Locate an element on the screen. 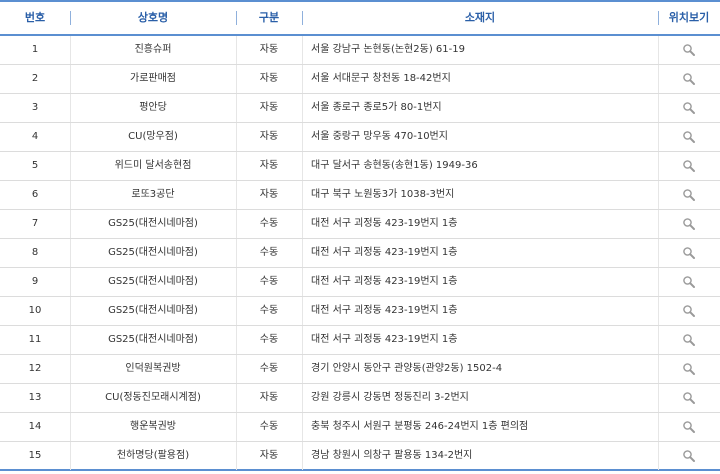 This screenshot has width=720, height=474. header-name: 상호명 is located at coordinates (153, 17).